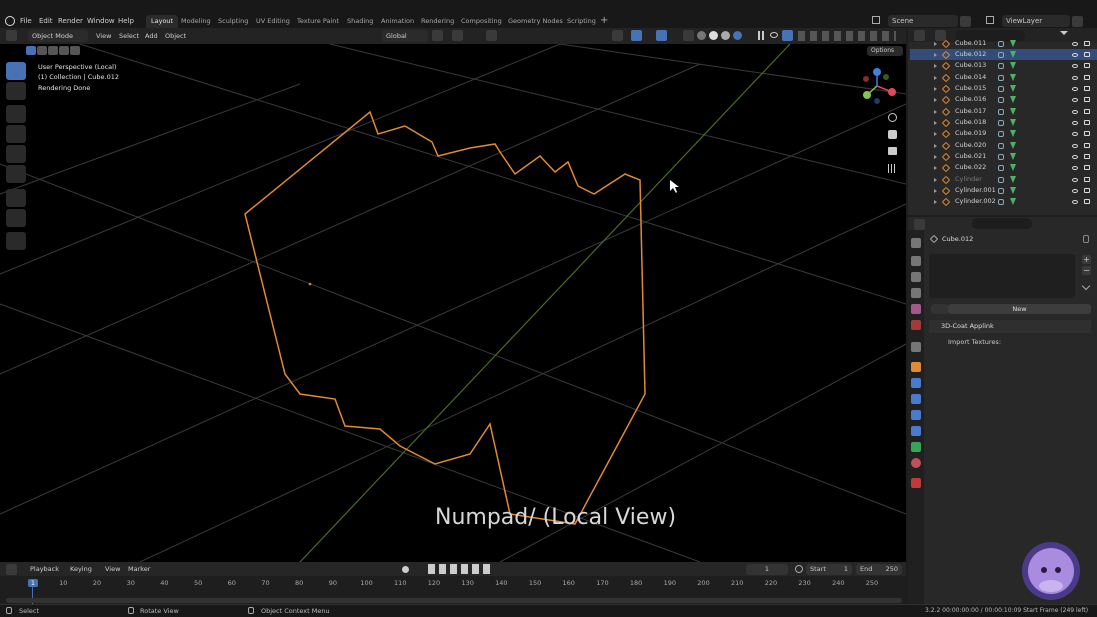 Image resolution: width=1097 pixels, height=617 pixels. I want to click on ortho-grid-icon, so click(892, 168).